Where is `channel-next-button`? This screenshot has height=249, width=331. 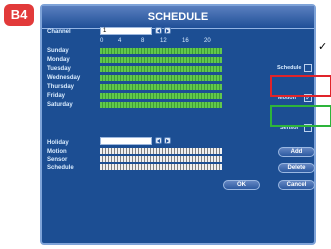
channel-next-button is located at coordinates (167, 30).